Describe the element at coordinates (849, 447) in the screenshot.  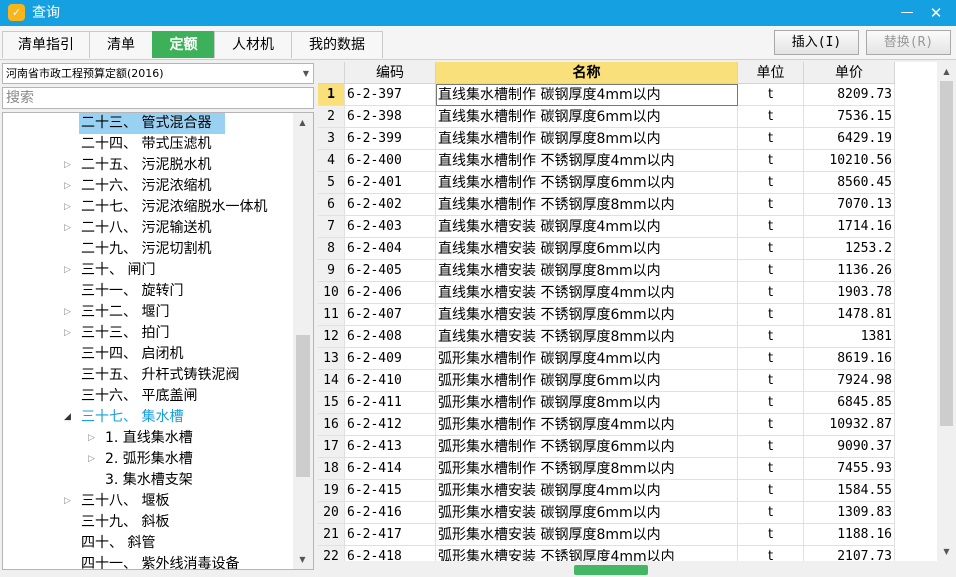
I see `price-cell: 9090.37` at that location.